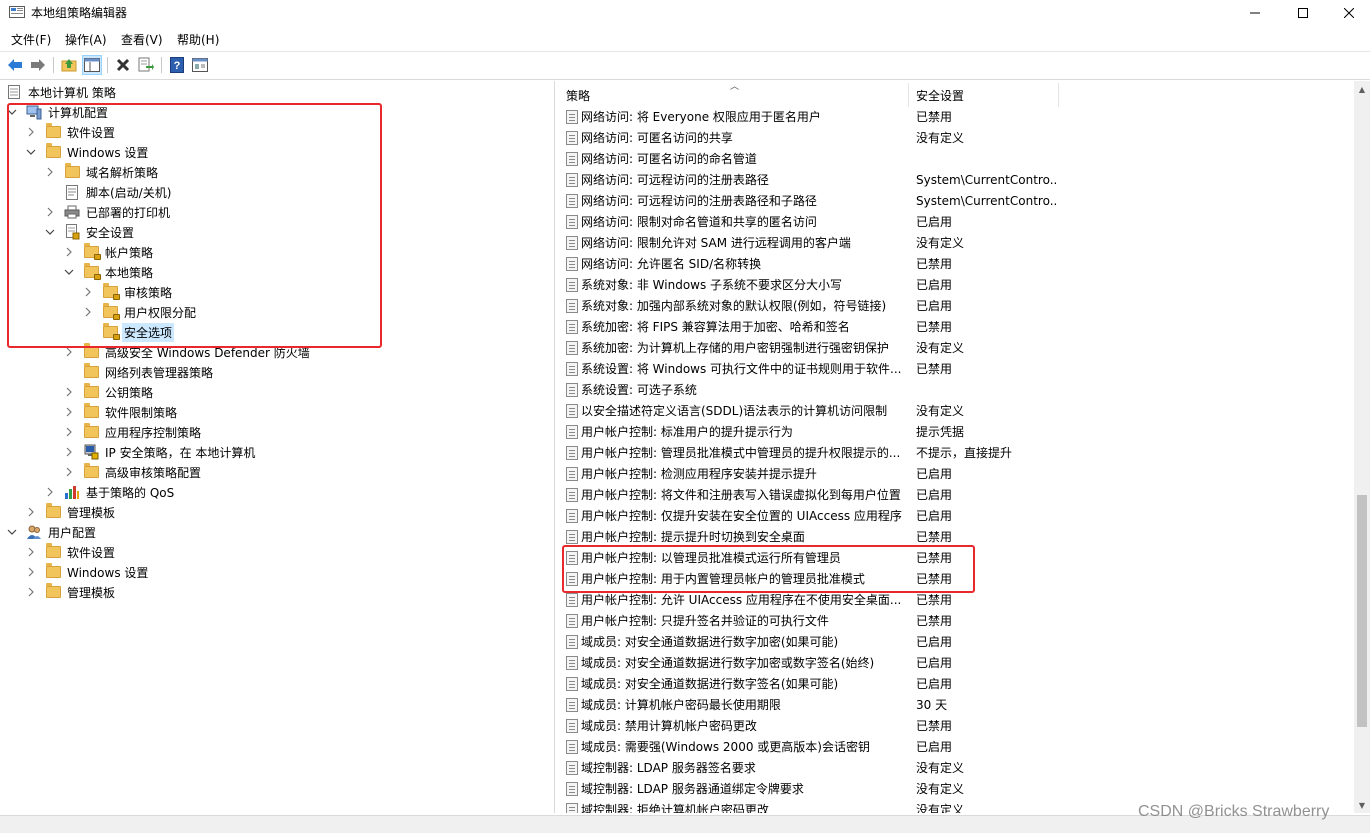  I want to click on up-one-level-button, so click(69, 65).